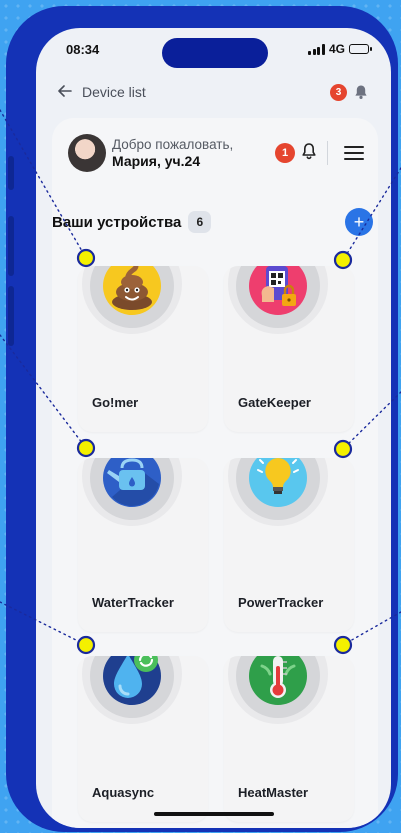 The width and height of the screenshot is (401, 833). What do you see at coordinates (360, 49) in the screenshot?
I see `battery-icon` at bounding box center [360, 49].